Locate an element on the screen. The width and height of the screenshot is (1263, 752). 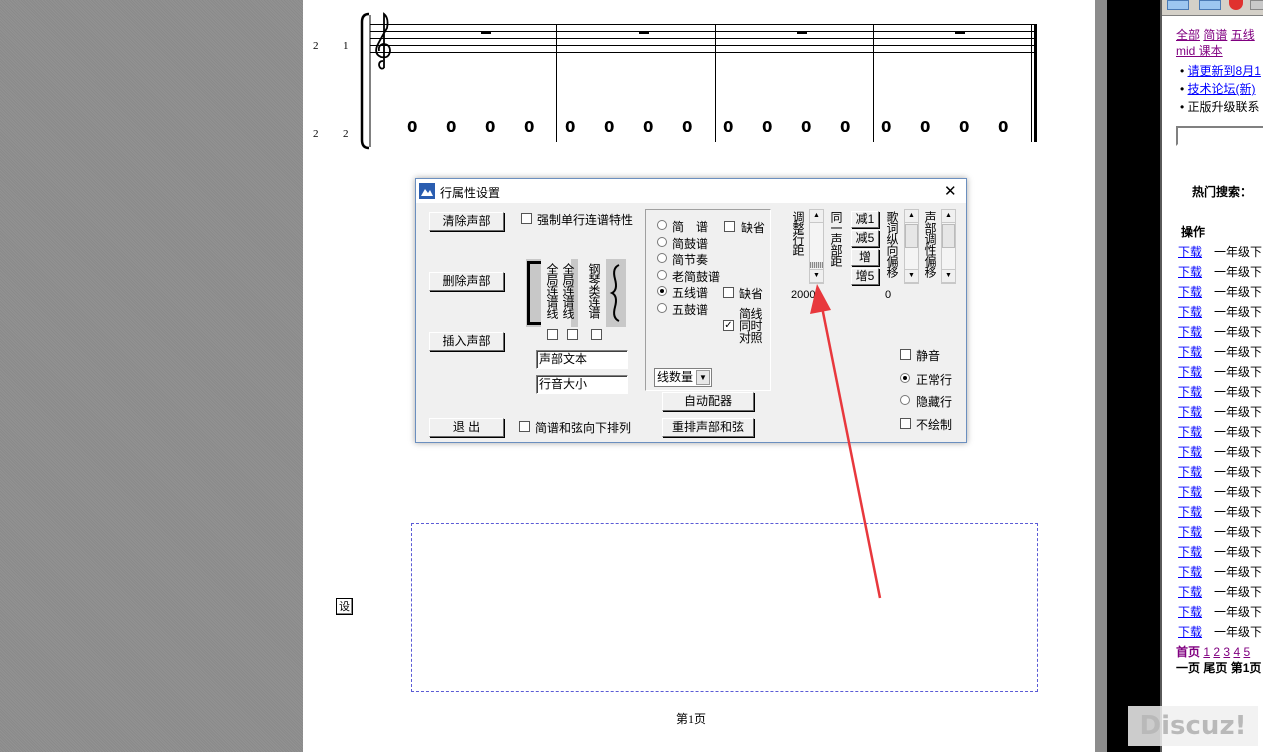
tab-all: 全部 is located at coordinates (1188, 35).